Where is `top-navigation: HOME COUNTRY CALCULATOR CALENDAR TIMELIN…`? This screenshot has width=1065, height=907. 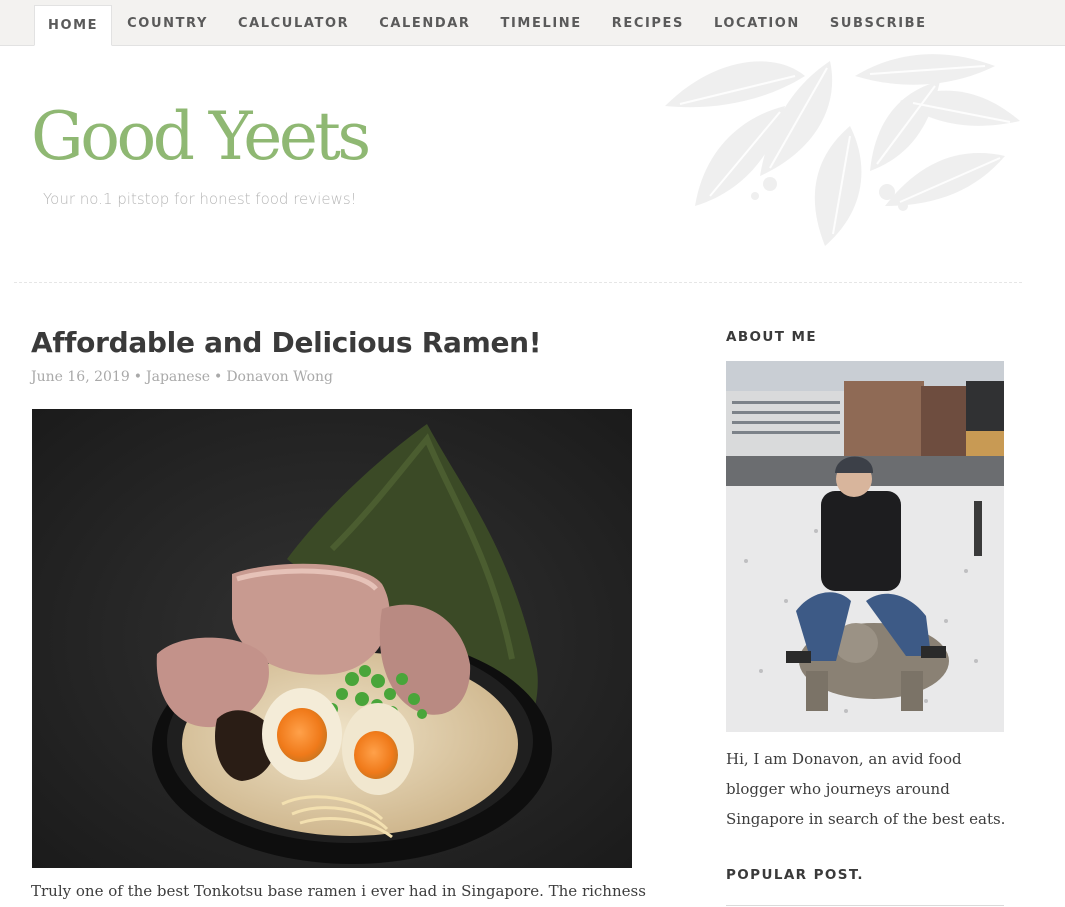
top-navigation: HOME COUNTRY CALCULATOR CALENDAR TIMELIN… is located at coordinates (532, 23).